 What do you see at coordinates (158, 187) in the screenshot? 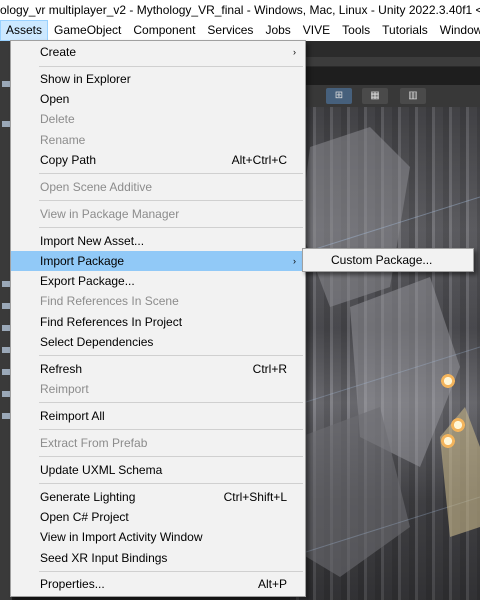
I see `menu-item-open-scene-additive: Open Scene Additive` at bounding box center [158, 187].